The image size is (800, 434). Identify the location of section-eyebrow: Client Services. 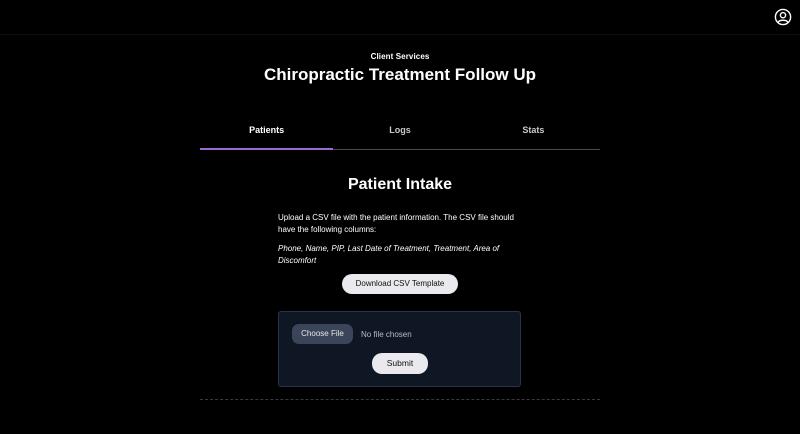
(400, 56).